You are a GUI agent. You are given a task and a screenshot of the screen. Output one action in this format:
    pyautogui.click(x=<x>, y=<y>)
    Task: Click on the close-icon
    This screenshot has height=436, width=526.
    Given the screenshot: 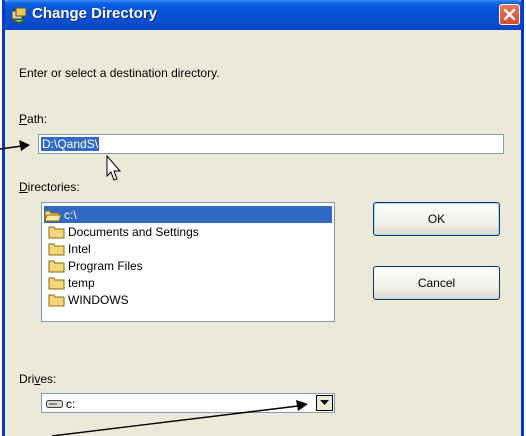 What is the action you would take?
    pyautogui.click(x=509, y=14)
    